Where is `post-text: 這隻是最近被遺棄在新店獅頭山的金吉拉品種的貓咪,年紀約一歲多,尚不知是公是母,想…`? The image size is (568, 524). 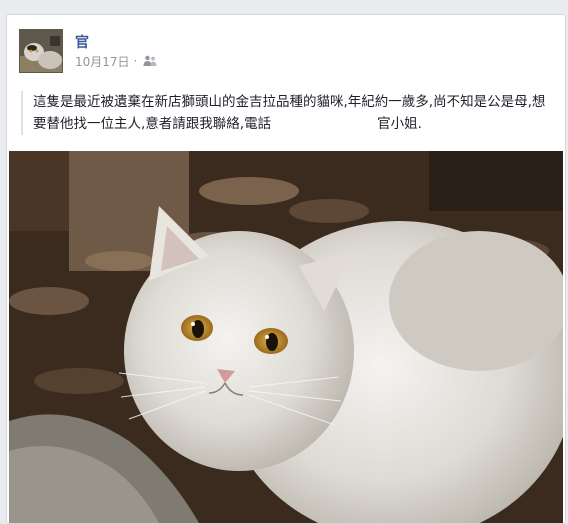 post-text: 這隻是最近被遺棄在新店獅頭山的金吉拉品種的貓咪,年紀約一歲多,尚不知是公是母,想… is located at coordinates (286, 113).